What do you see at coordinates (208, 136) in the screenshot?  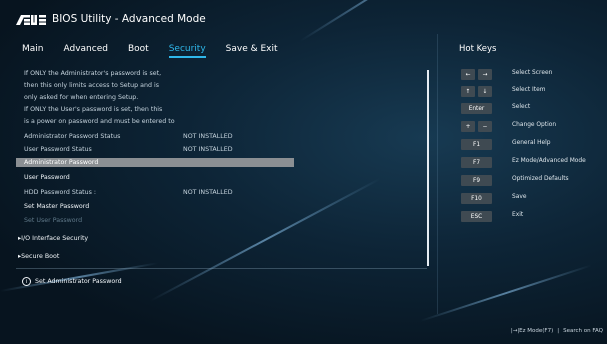 I see `admin-password-status-value: NOT INSTALLED` at bounding box center [208, 136].